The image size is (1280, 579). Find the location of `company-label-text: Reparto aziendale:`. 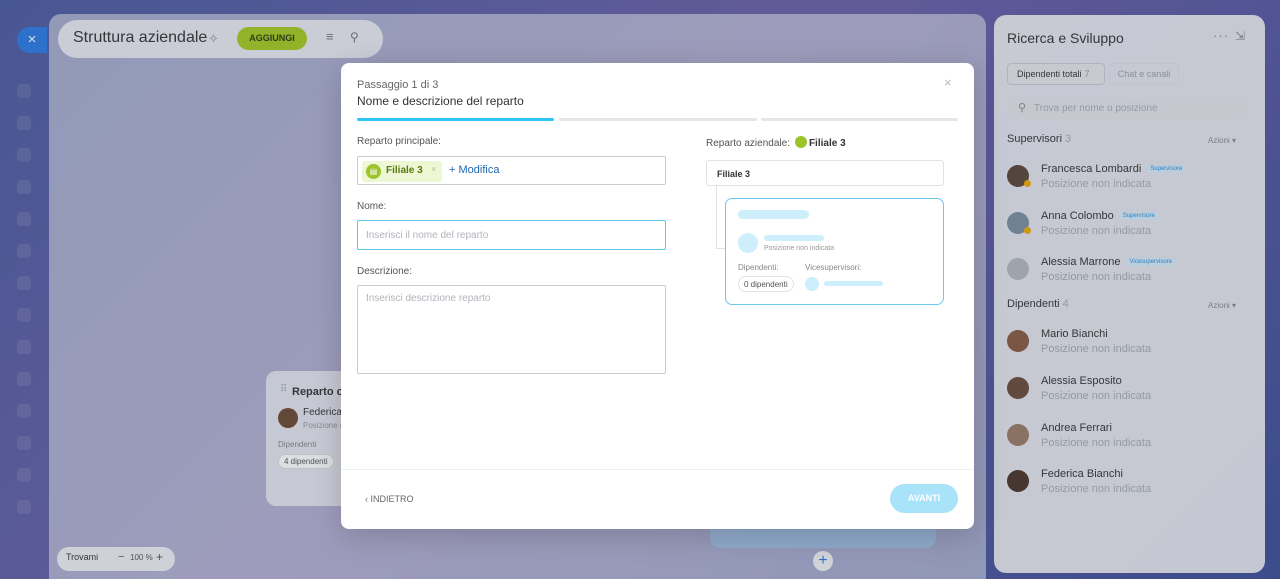

company-label-text: Reparto aziendale: is located at coordinates (748, 143).